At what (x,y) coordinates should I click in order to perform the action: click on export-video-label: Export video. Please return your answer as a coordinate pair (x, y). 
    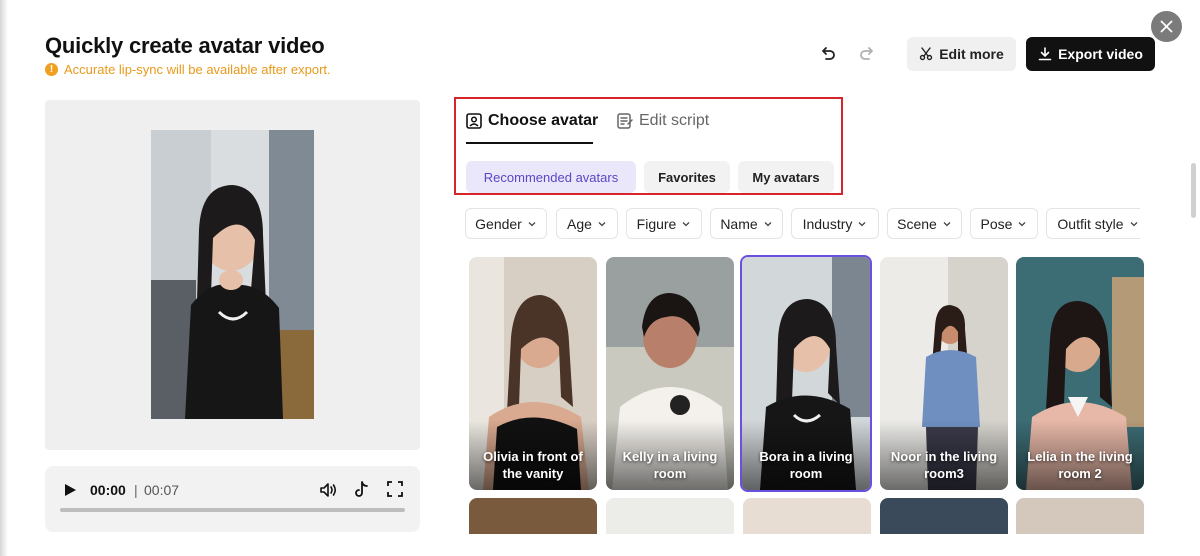
    Looking at the image, I should click on (1100, 54).